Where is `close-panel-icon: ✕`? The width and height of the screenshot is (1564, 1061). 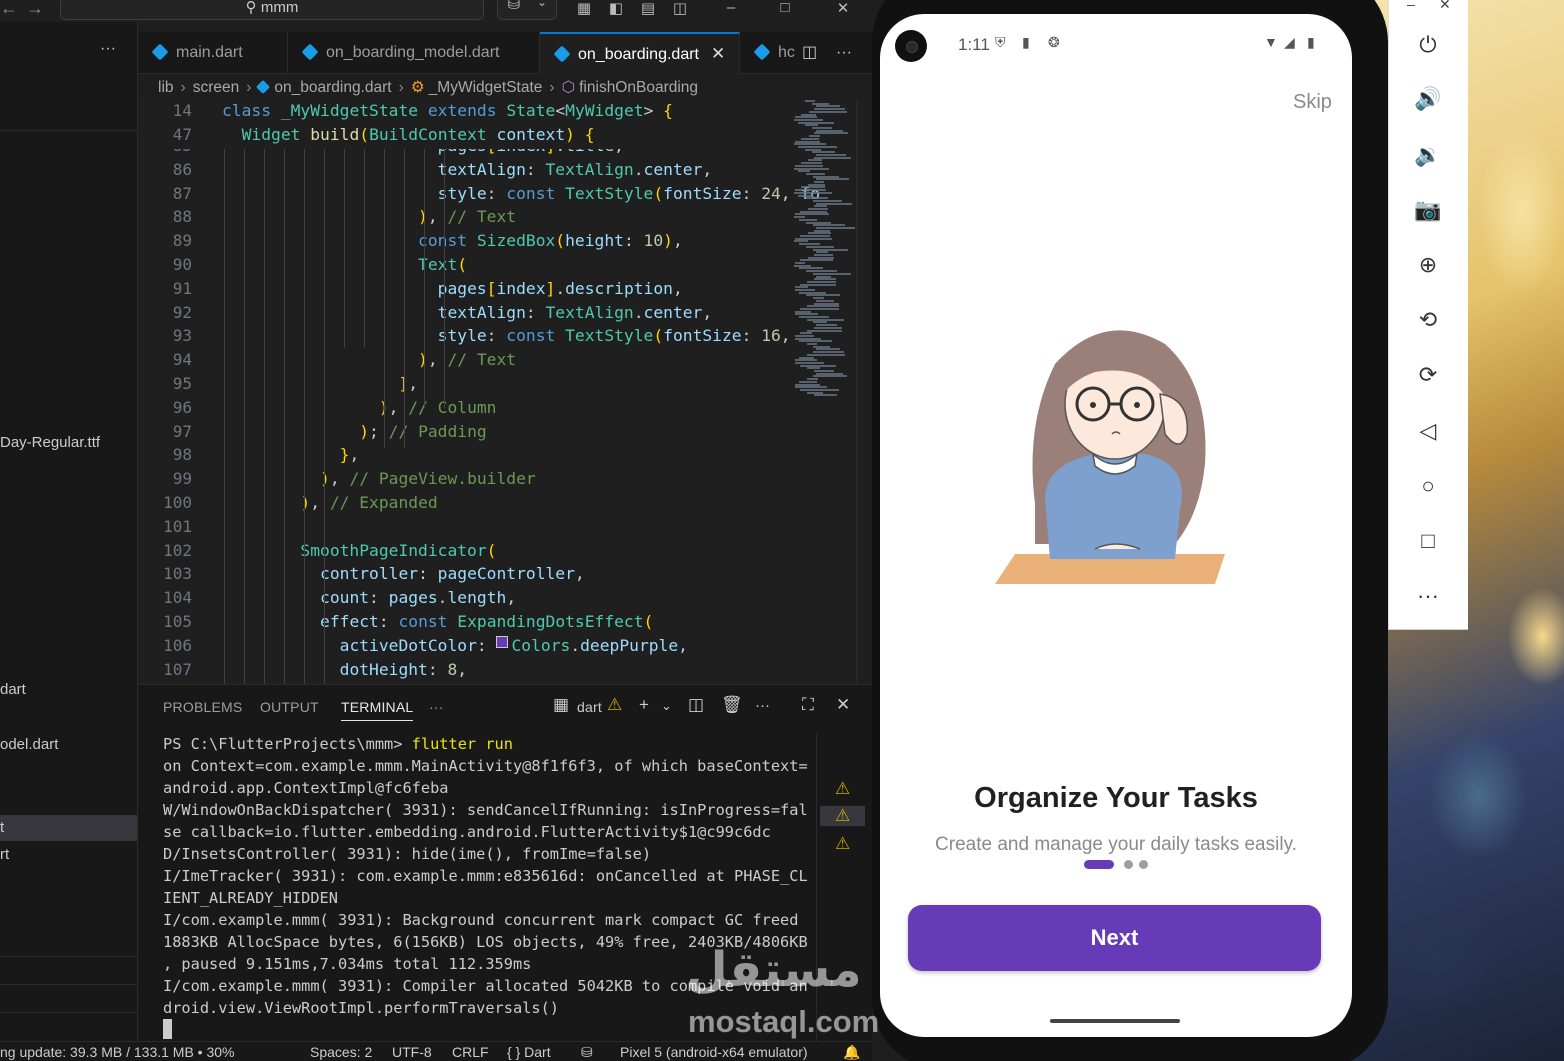
close-panel-icon: ✕ is located at coordinates (843, 705).